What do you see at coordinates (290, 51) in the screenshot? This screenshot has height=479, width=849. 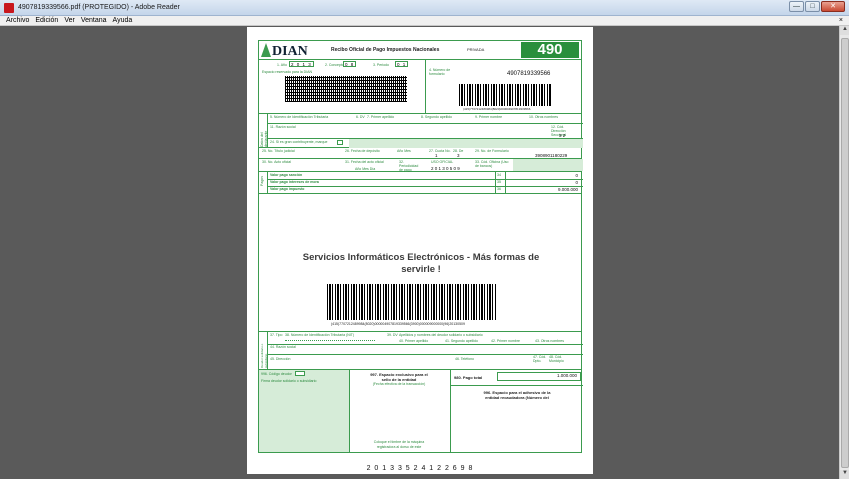 I see `dian-logo: DIAN` at bounding box center [290, 51].